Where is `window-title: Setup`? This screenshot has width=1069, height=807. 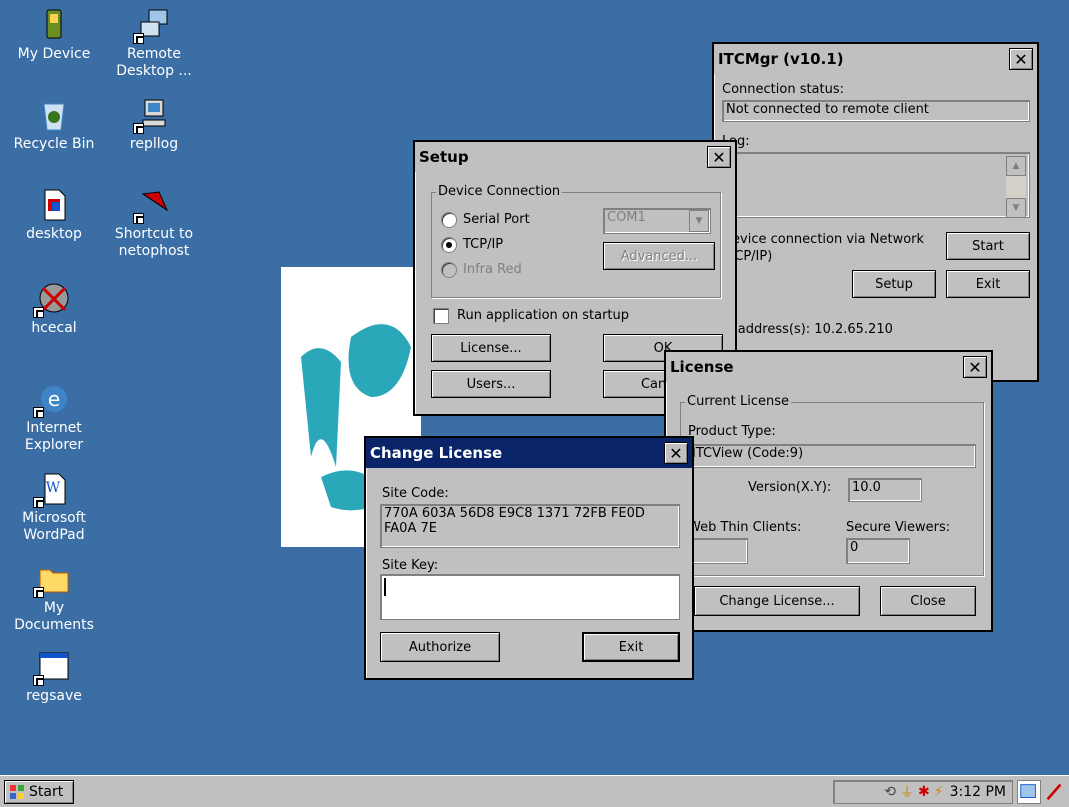
window-title: Setup is located at coordinates (444, 157).